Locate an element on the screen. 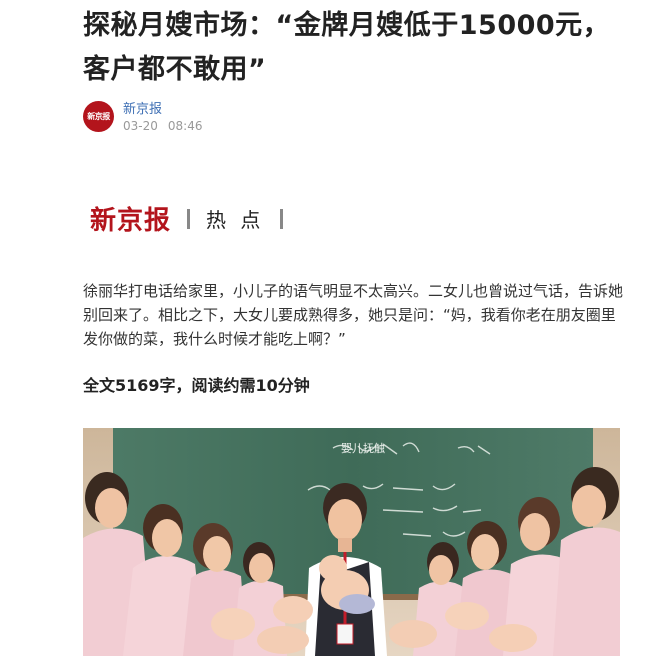 Image resolution: width=657 pixels, height=656 pixels. article-title-line-2: 客户都不敢用” is located at coordinates (175, 69).